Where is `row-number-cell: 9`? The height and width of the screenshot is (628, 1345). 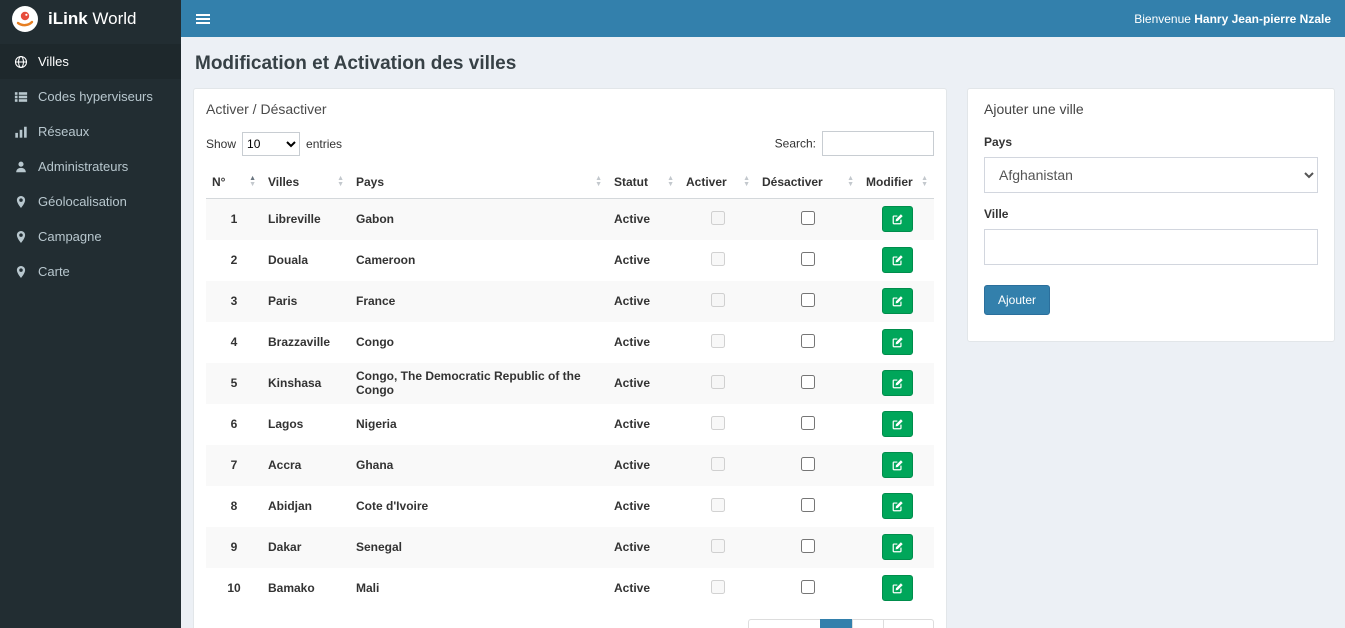
row-number-cell: 9 is located at coordinates (234, 547).